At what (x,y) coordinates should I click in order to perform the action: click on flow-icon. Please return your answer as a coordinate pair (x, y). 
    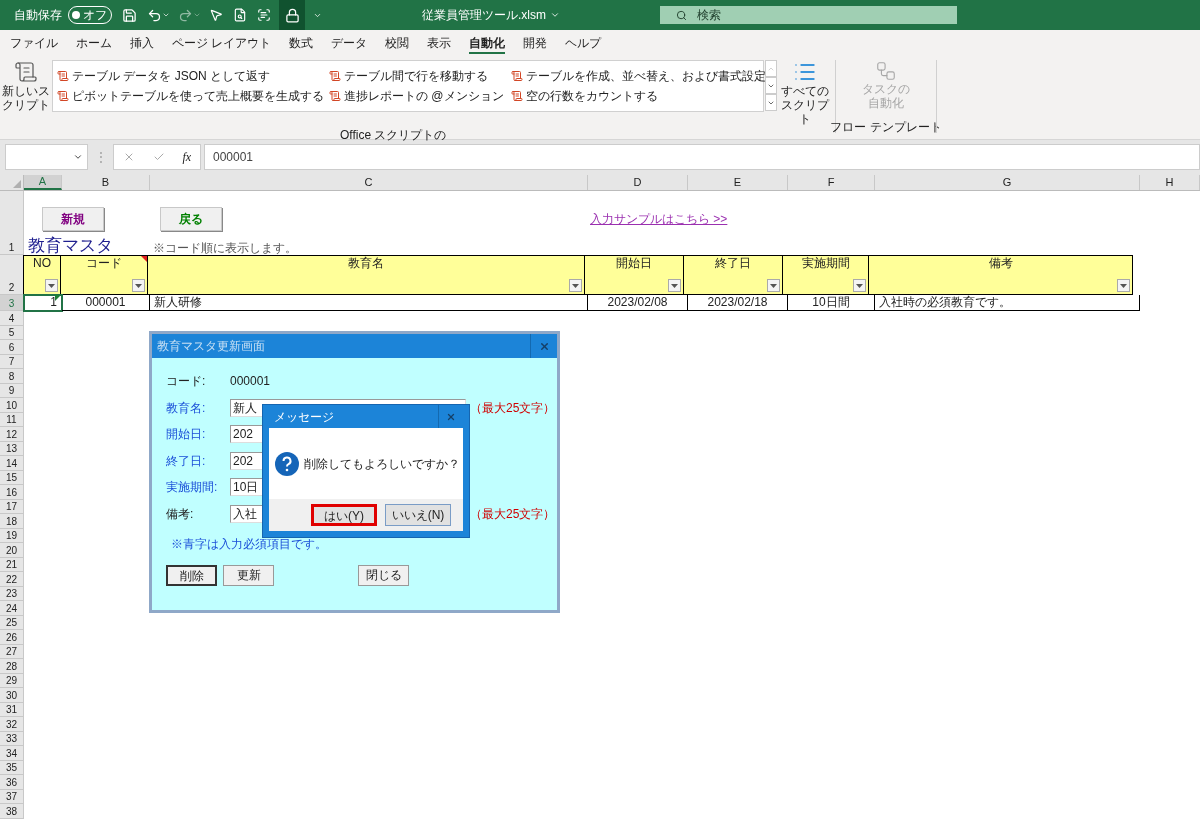
    Looking at the image, I should click on (886, 71).